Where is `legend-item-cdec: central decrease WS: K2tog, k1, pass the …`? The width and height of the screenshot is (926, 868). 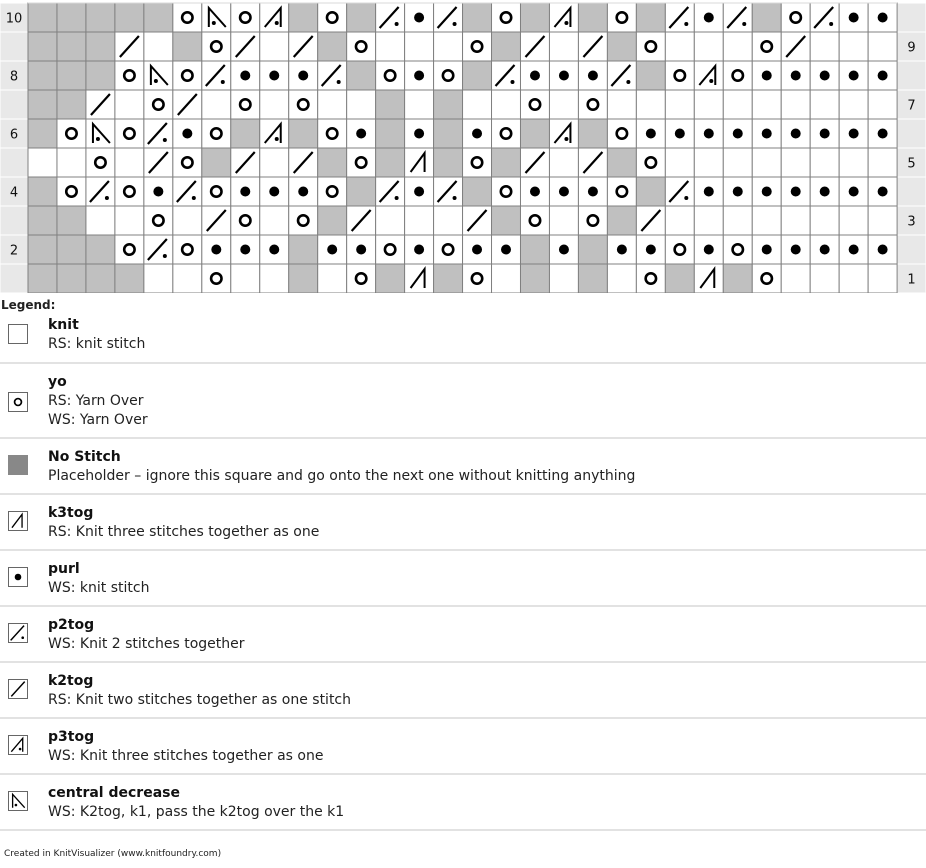
legend-item-cdec: central decrease WS: K2tog, k1, pass the … is located at coordinates (463, 803).